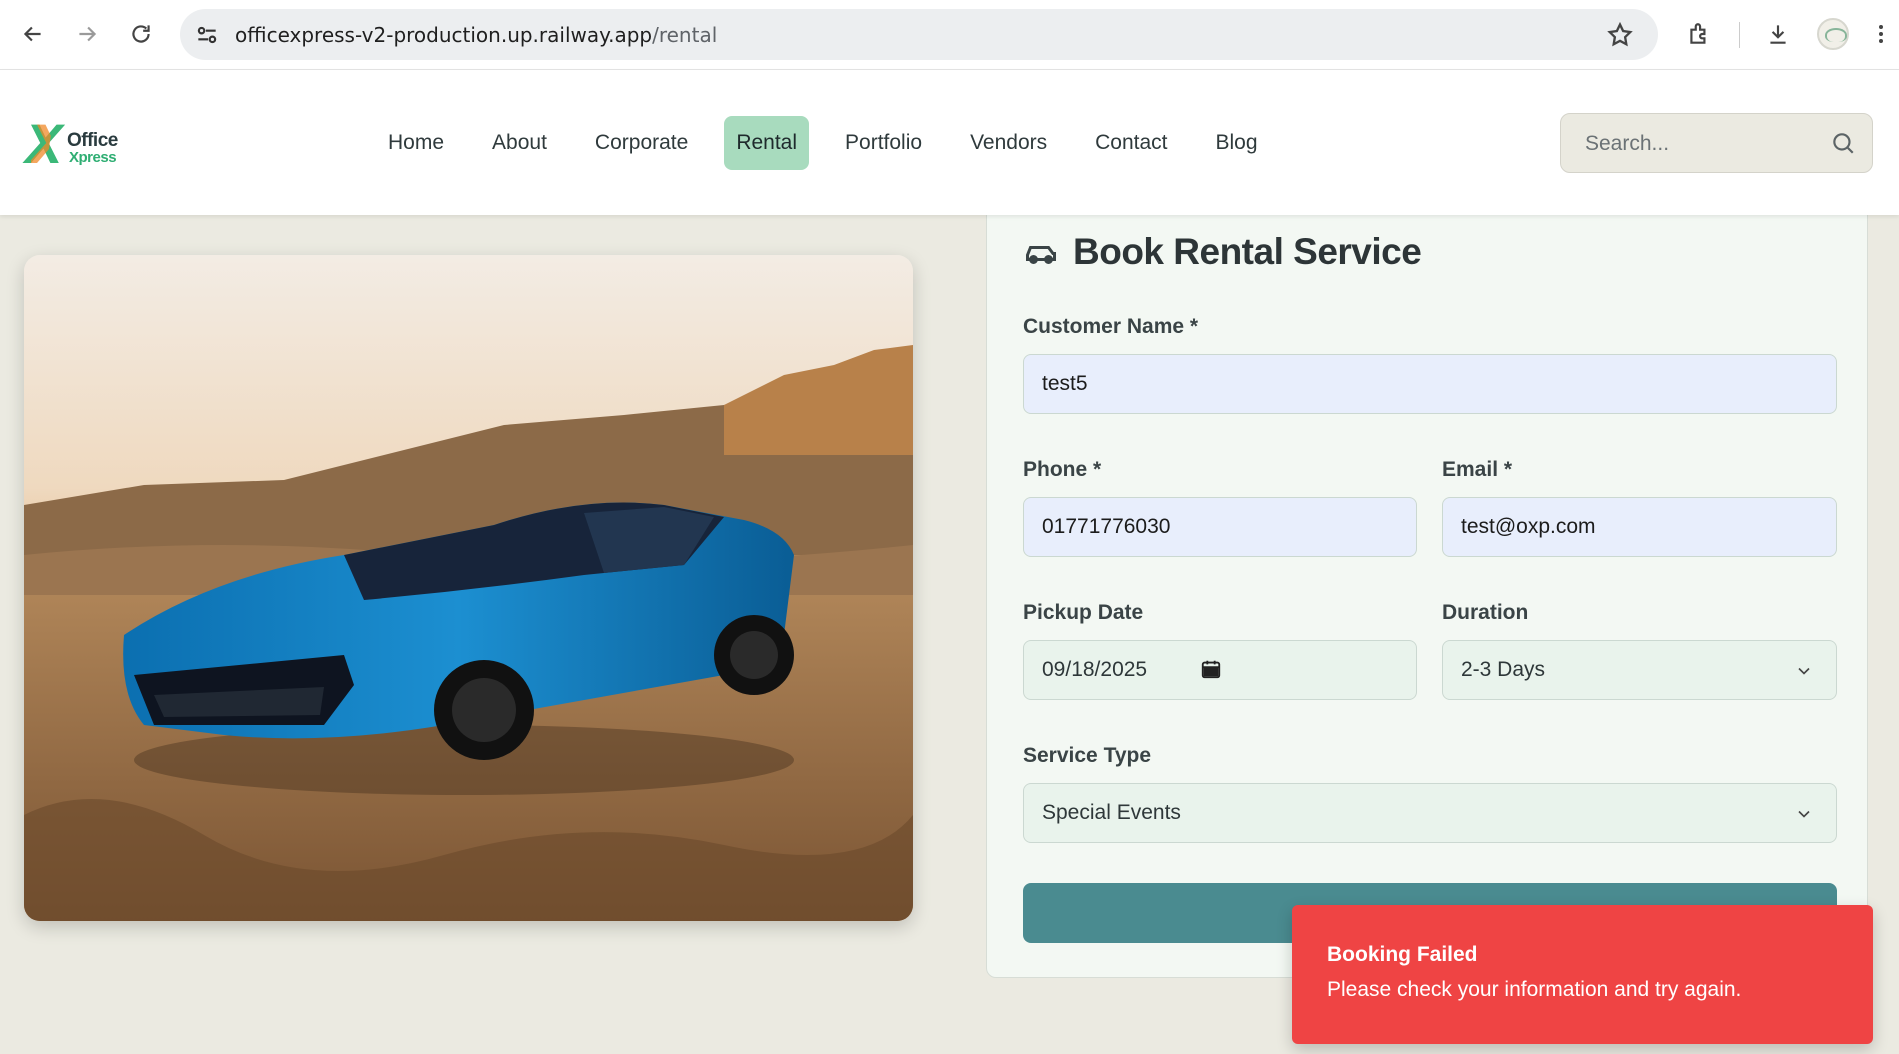  I want to click on car-icon, so click(1041, 255).